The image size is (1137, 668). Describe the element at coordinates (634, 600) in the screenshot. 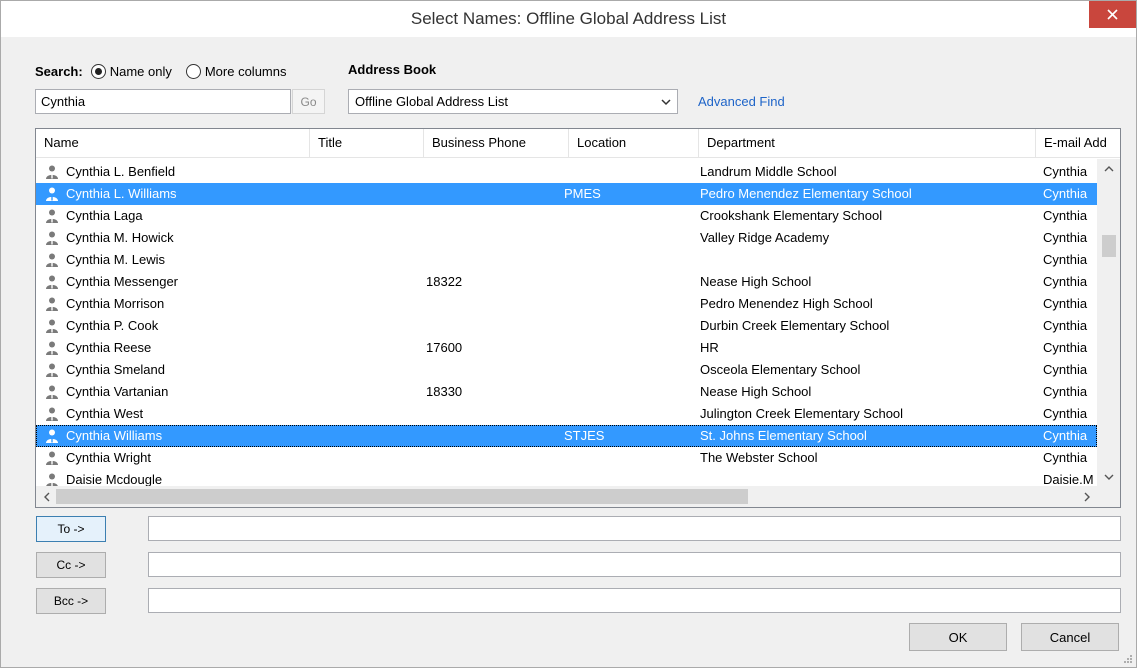

I see `bcc-field` at that location.